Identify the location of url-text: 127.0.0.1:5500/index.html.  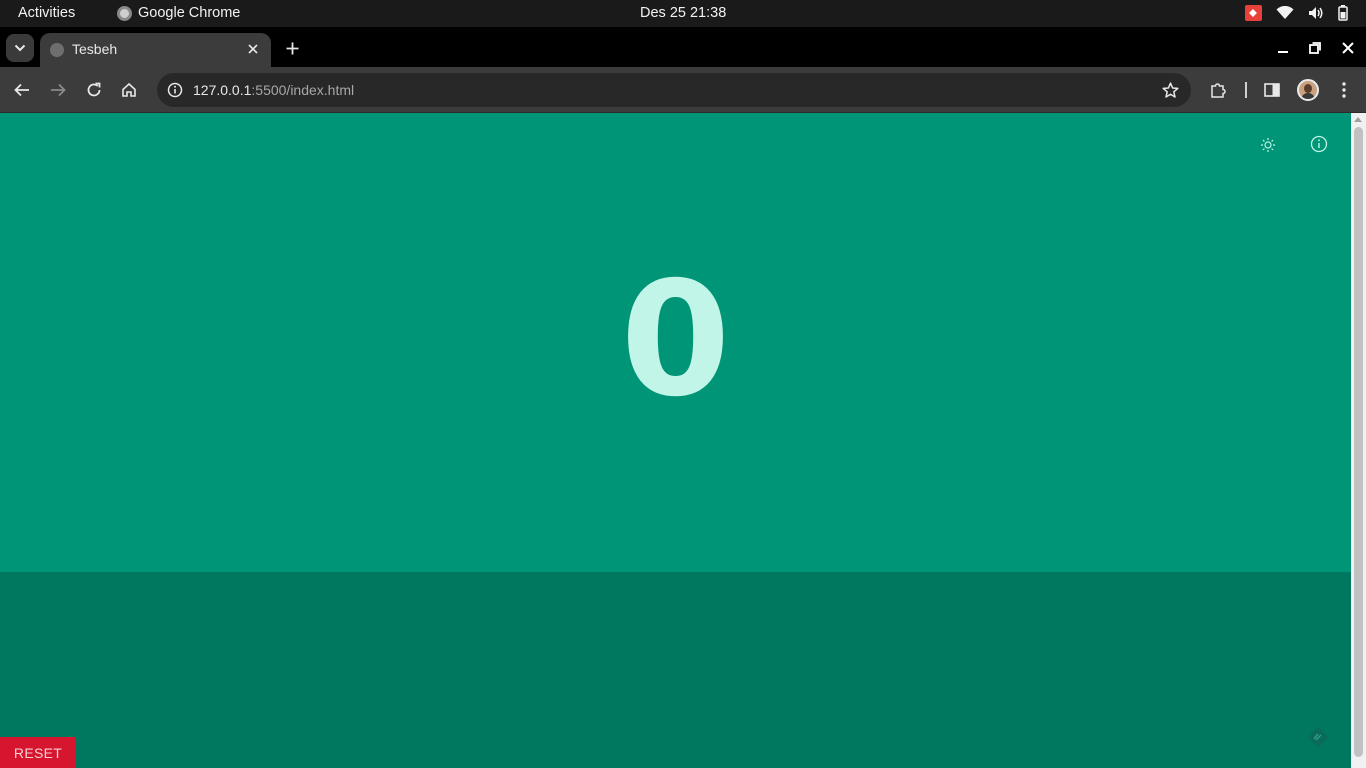
(273, 90).